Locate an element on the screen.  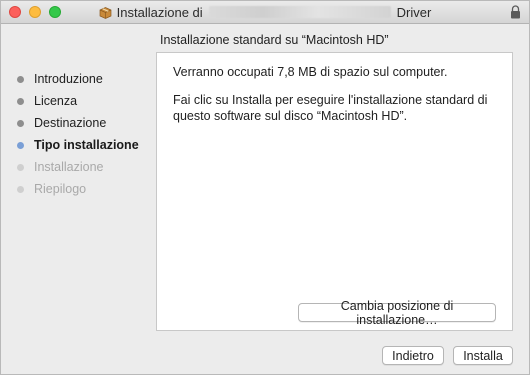
step-riepilogo: Riepilogo is located at coordinates (78, 189).